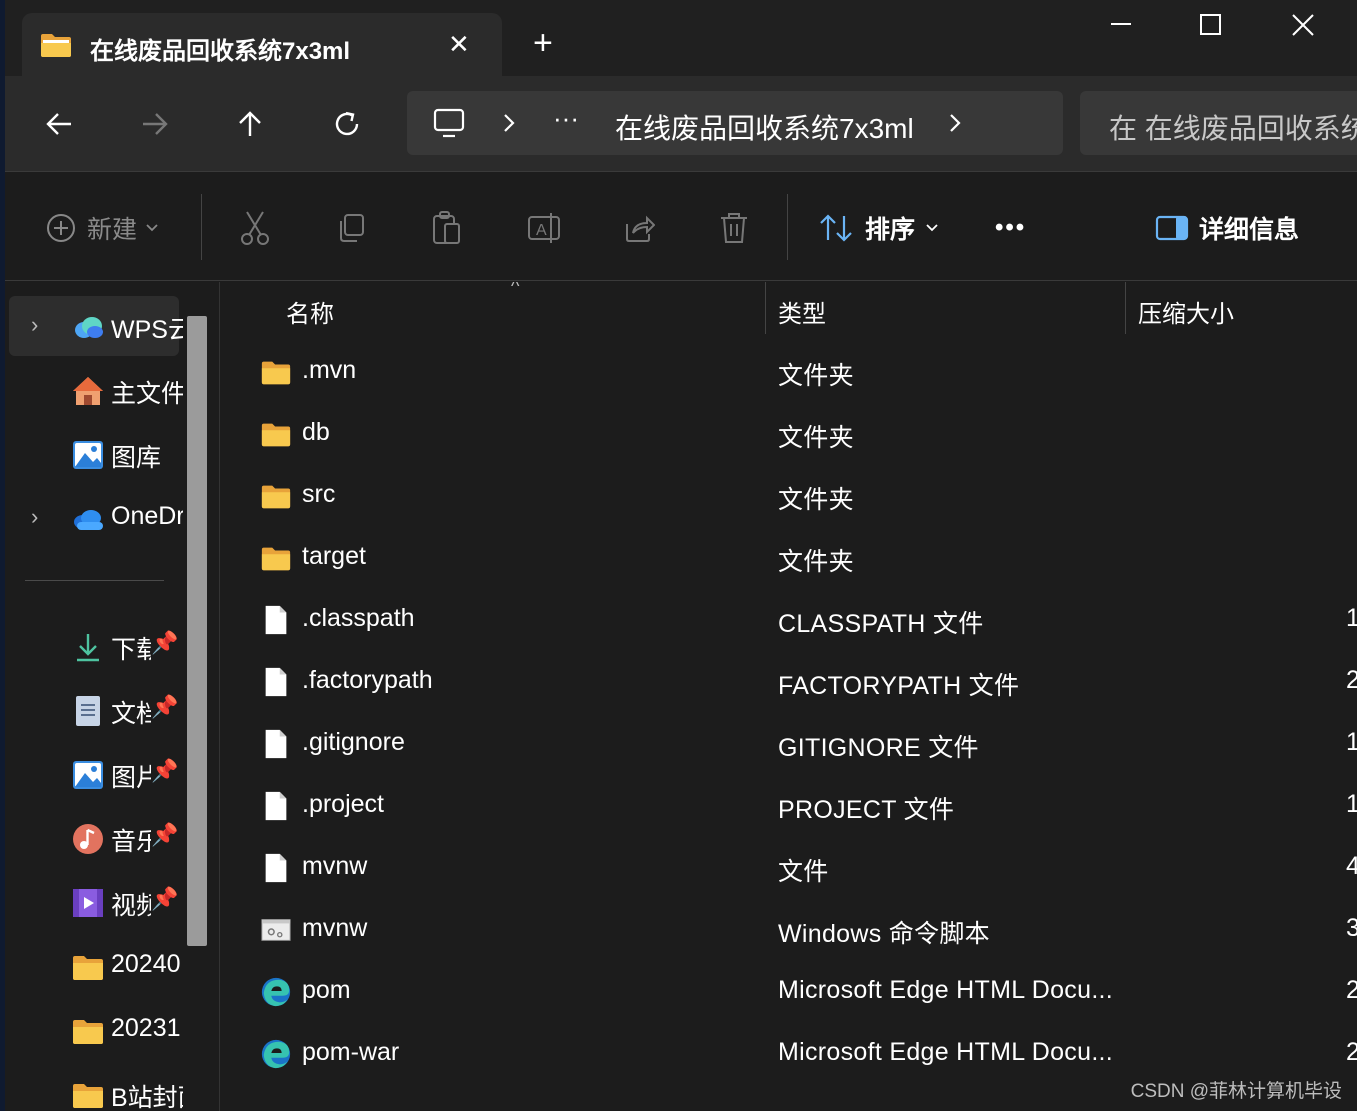 The width and height of the screenshot is (1357, 1111). I want to click on cut-button, so click(255, 228).